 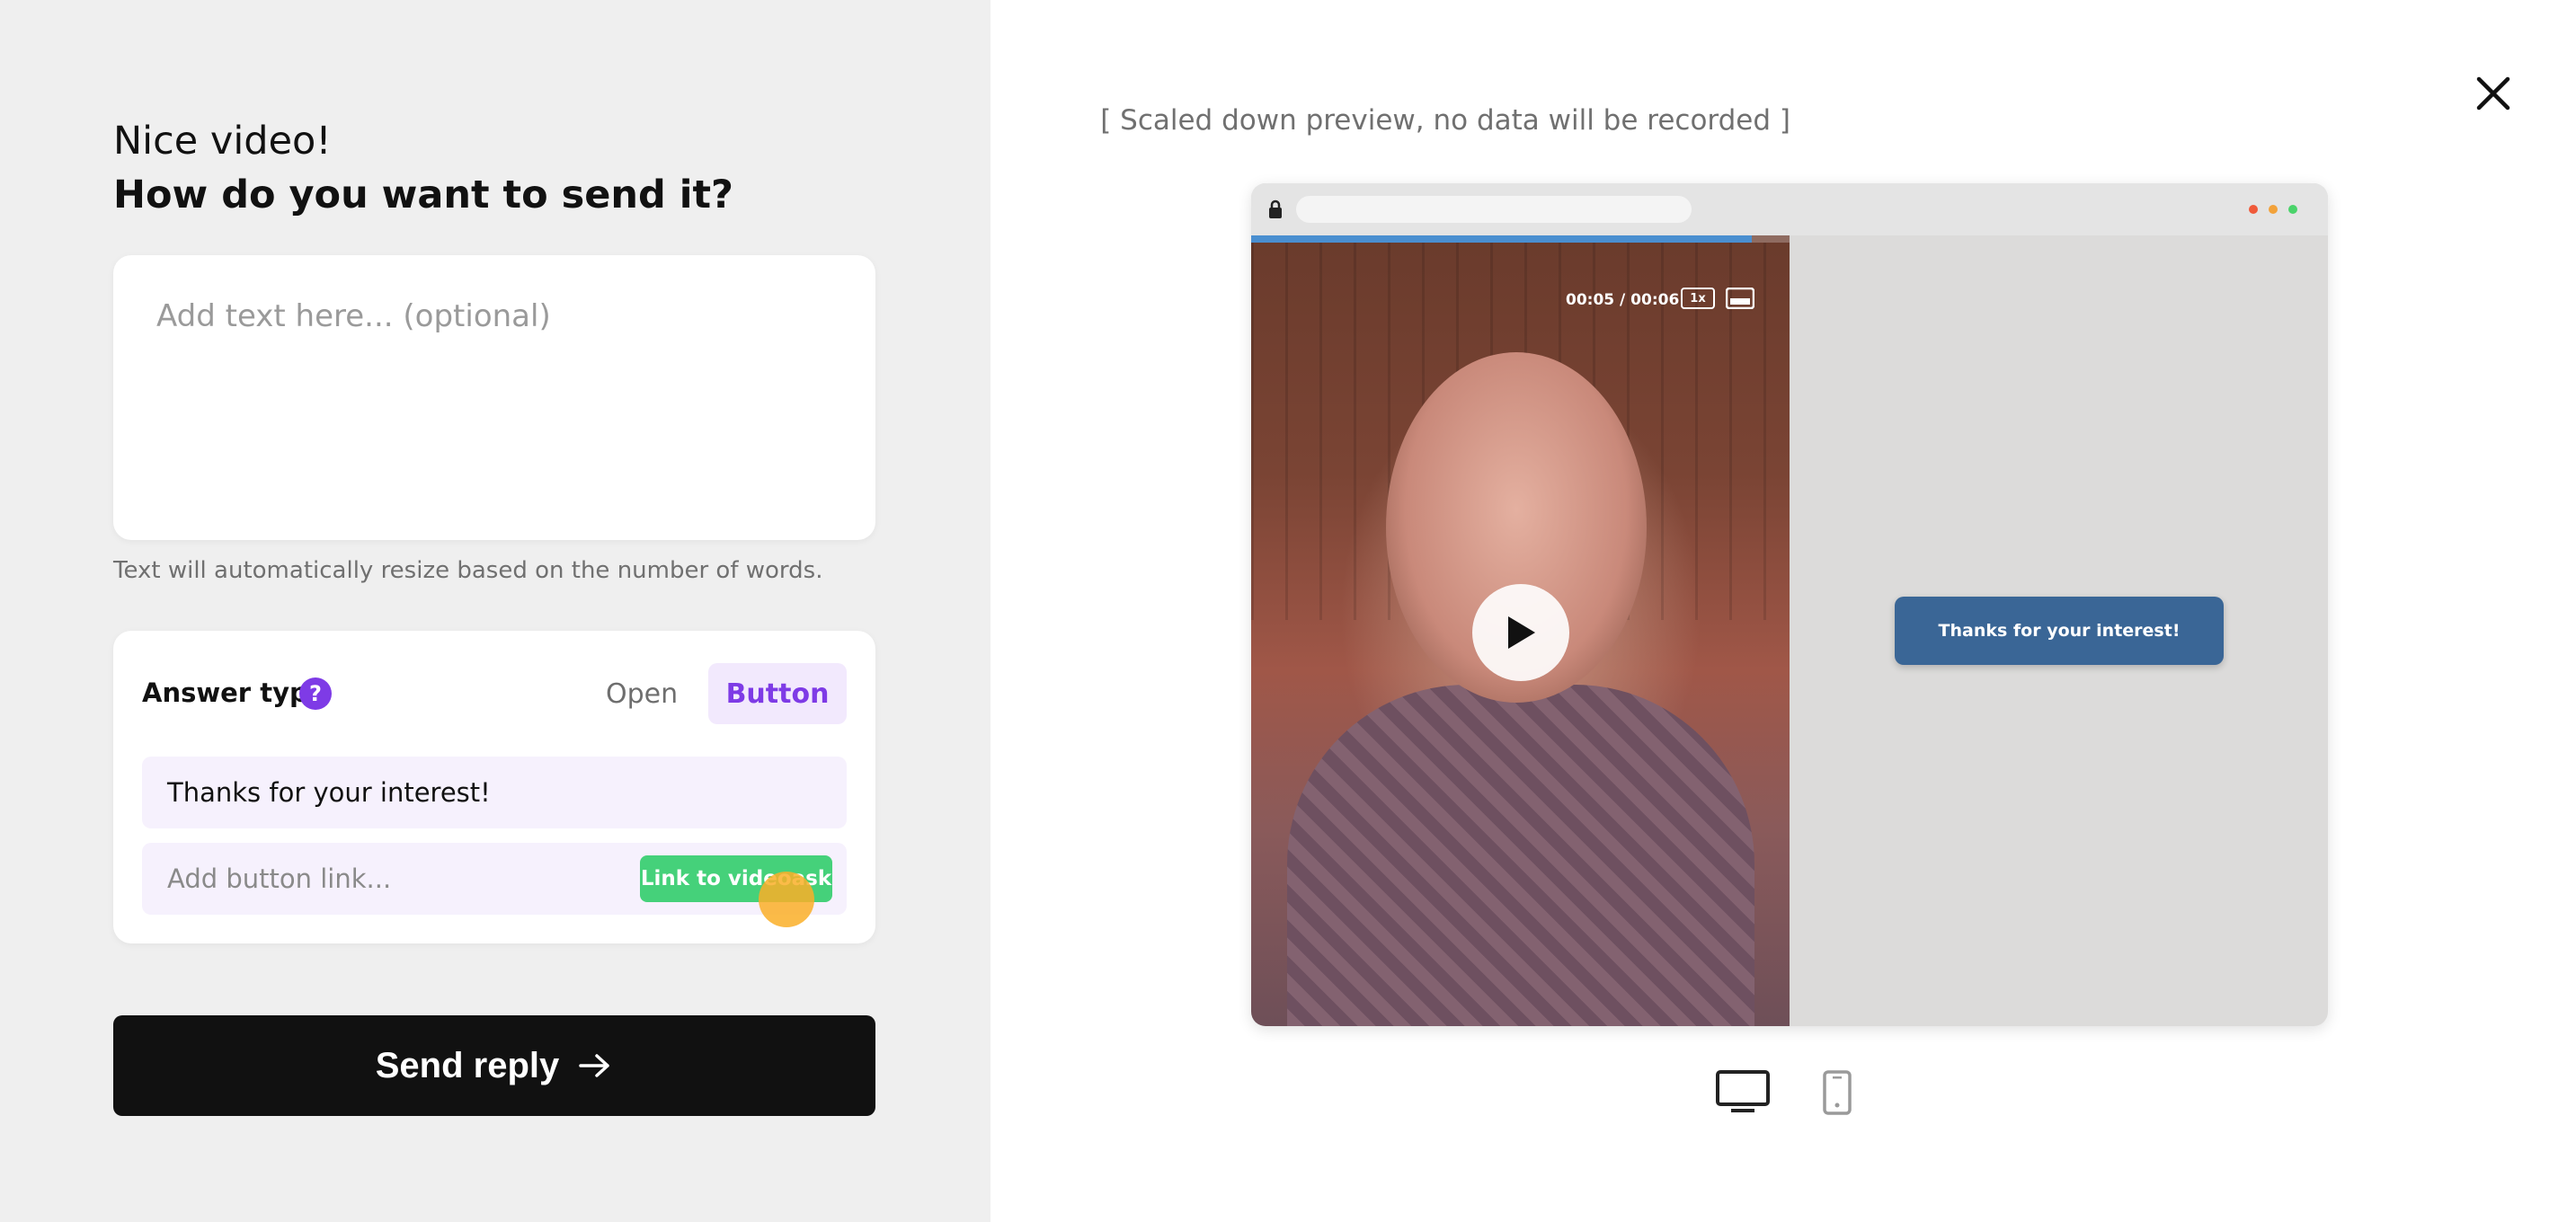 What do you see at coordinates (1698, 298) in the screenshot?
I see `playback-speed-button: 1x` at bounding box center [1698, 298].